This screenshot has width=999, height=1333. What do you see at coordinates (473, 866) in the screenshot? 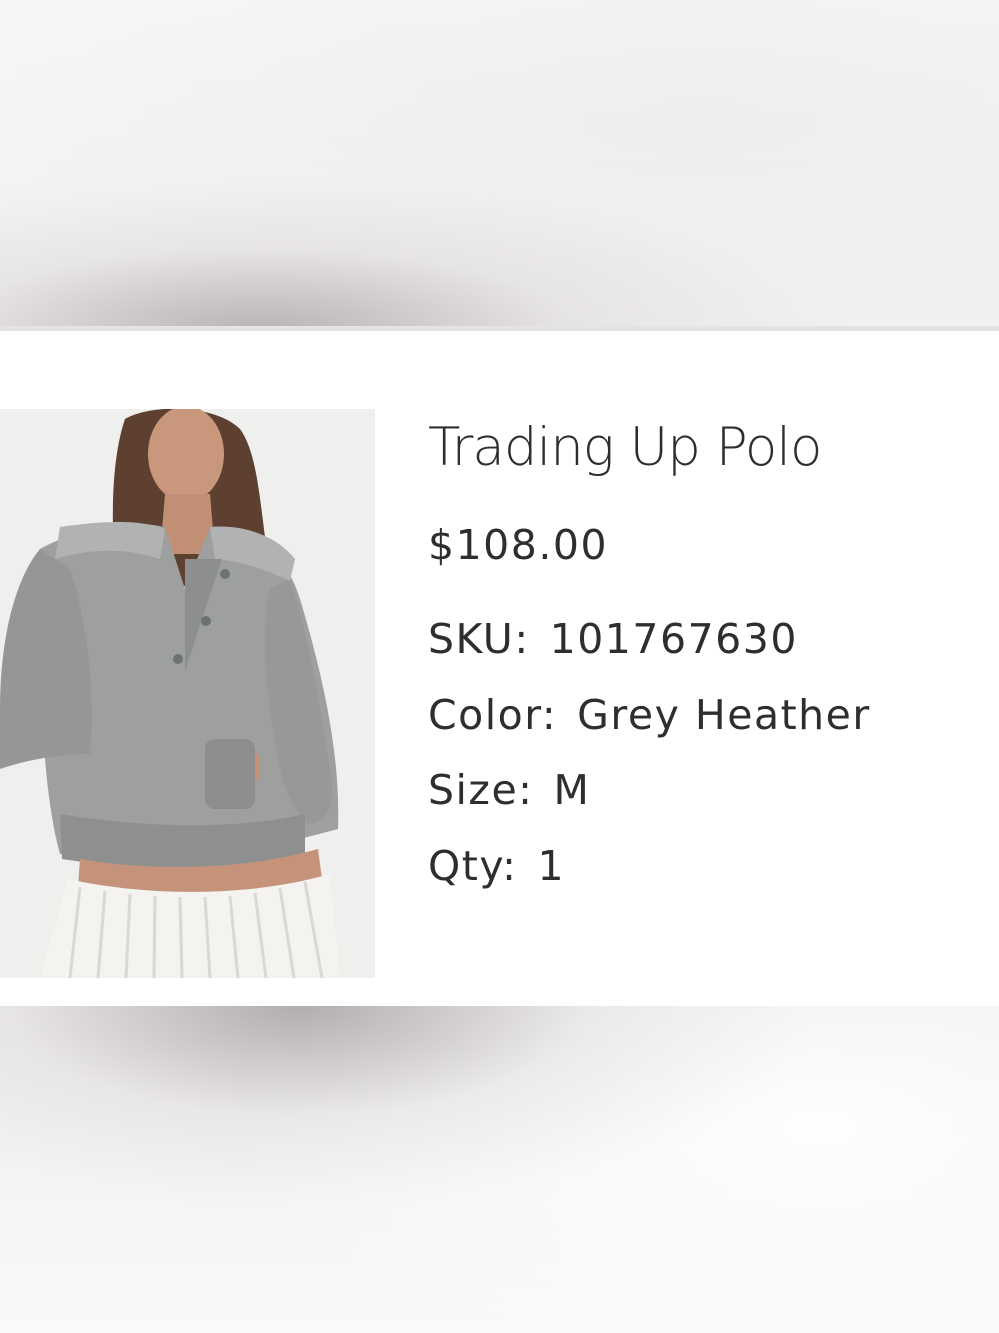
I see `qty-label: Qty:` at bounding box center [473, 866].